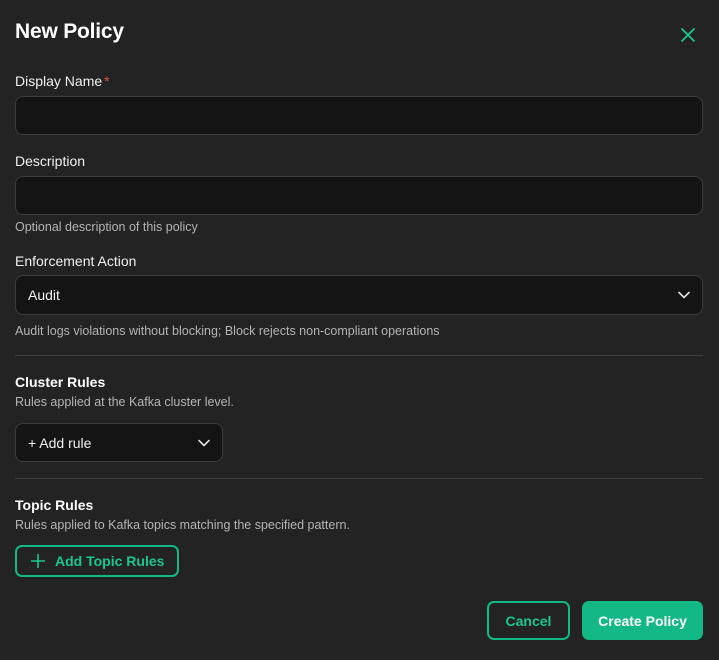 Image resolution: width=719 pixels, height=660 pixels. I want to click on add-topic-rules-label: Add Topic Rules, so click(110, 561).